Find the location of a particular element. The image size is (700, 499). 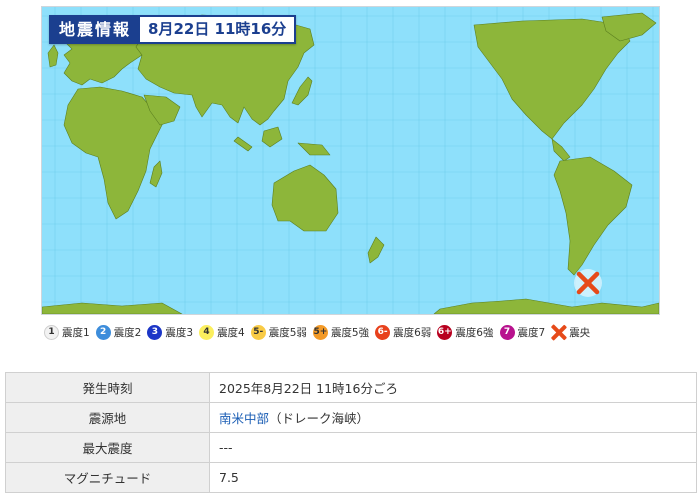

legend-item-6-lower: 6- 震度6弱 is located at coordinates (403, 332).